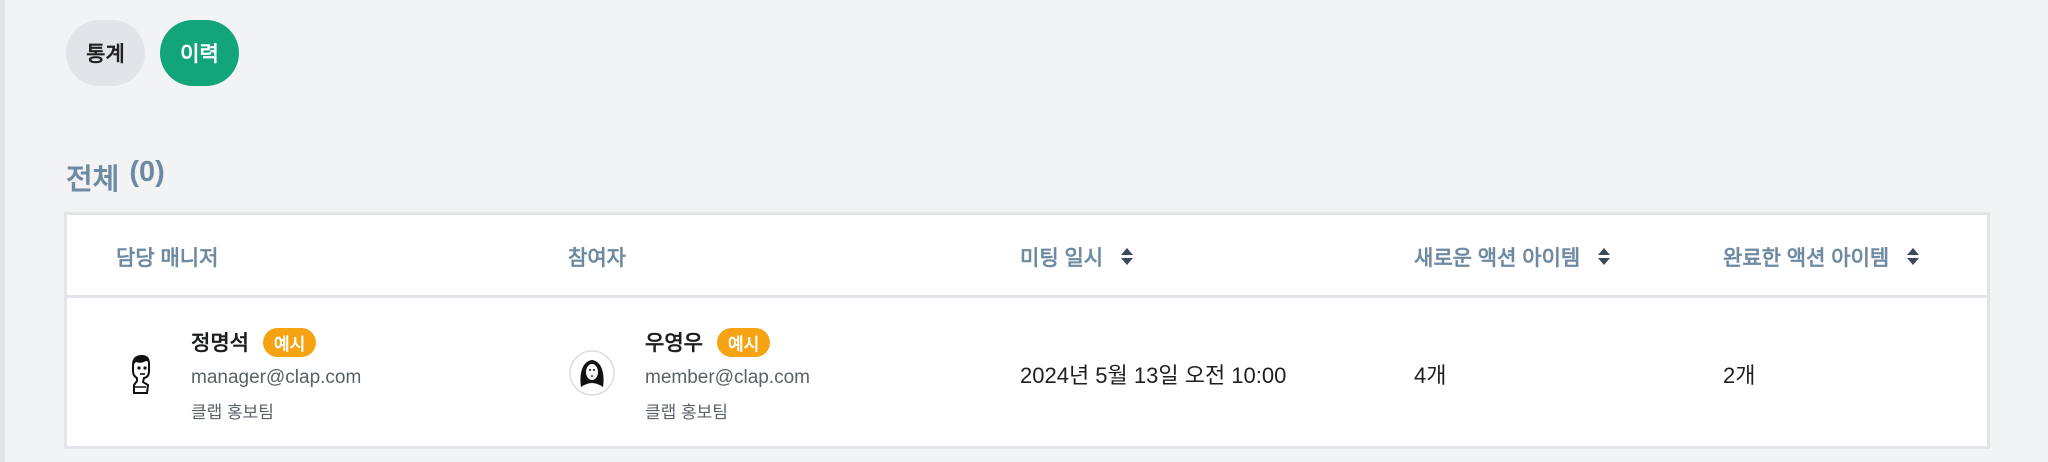  I want to click on column-header-manager: 담당 매니저, so click(167, 256).